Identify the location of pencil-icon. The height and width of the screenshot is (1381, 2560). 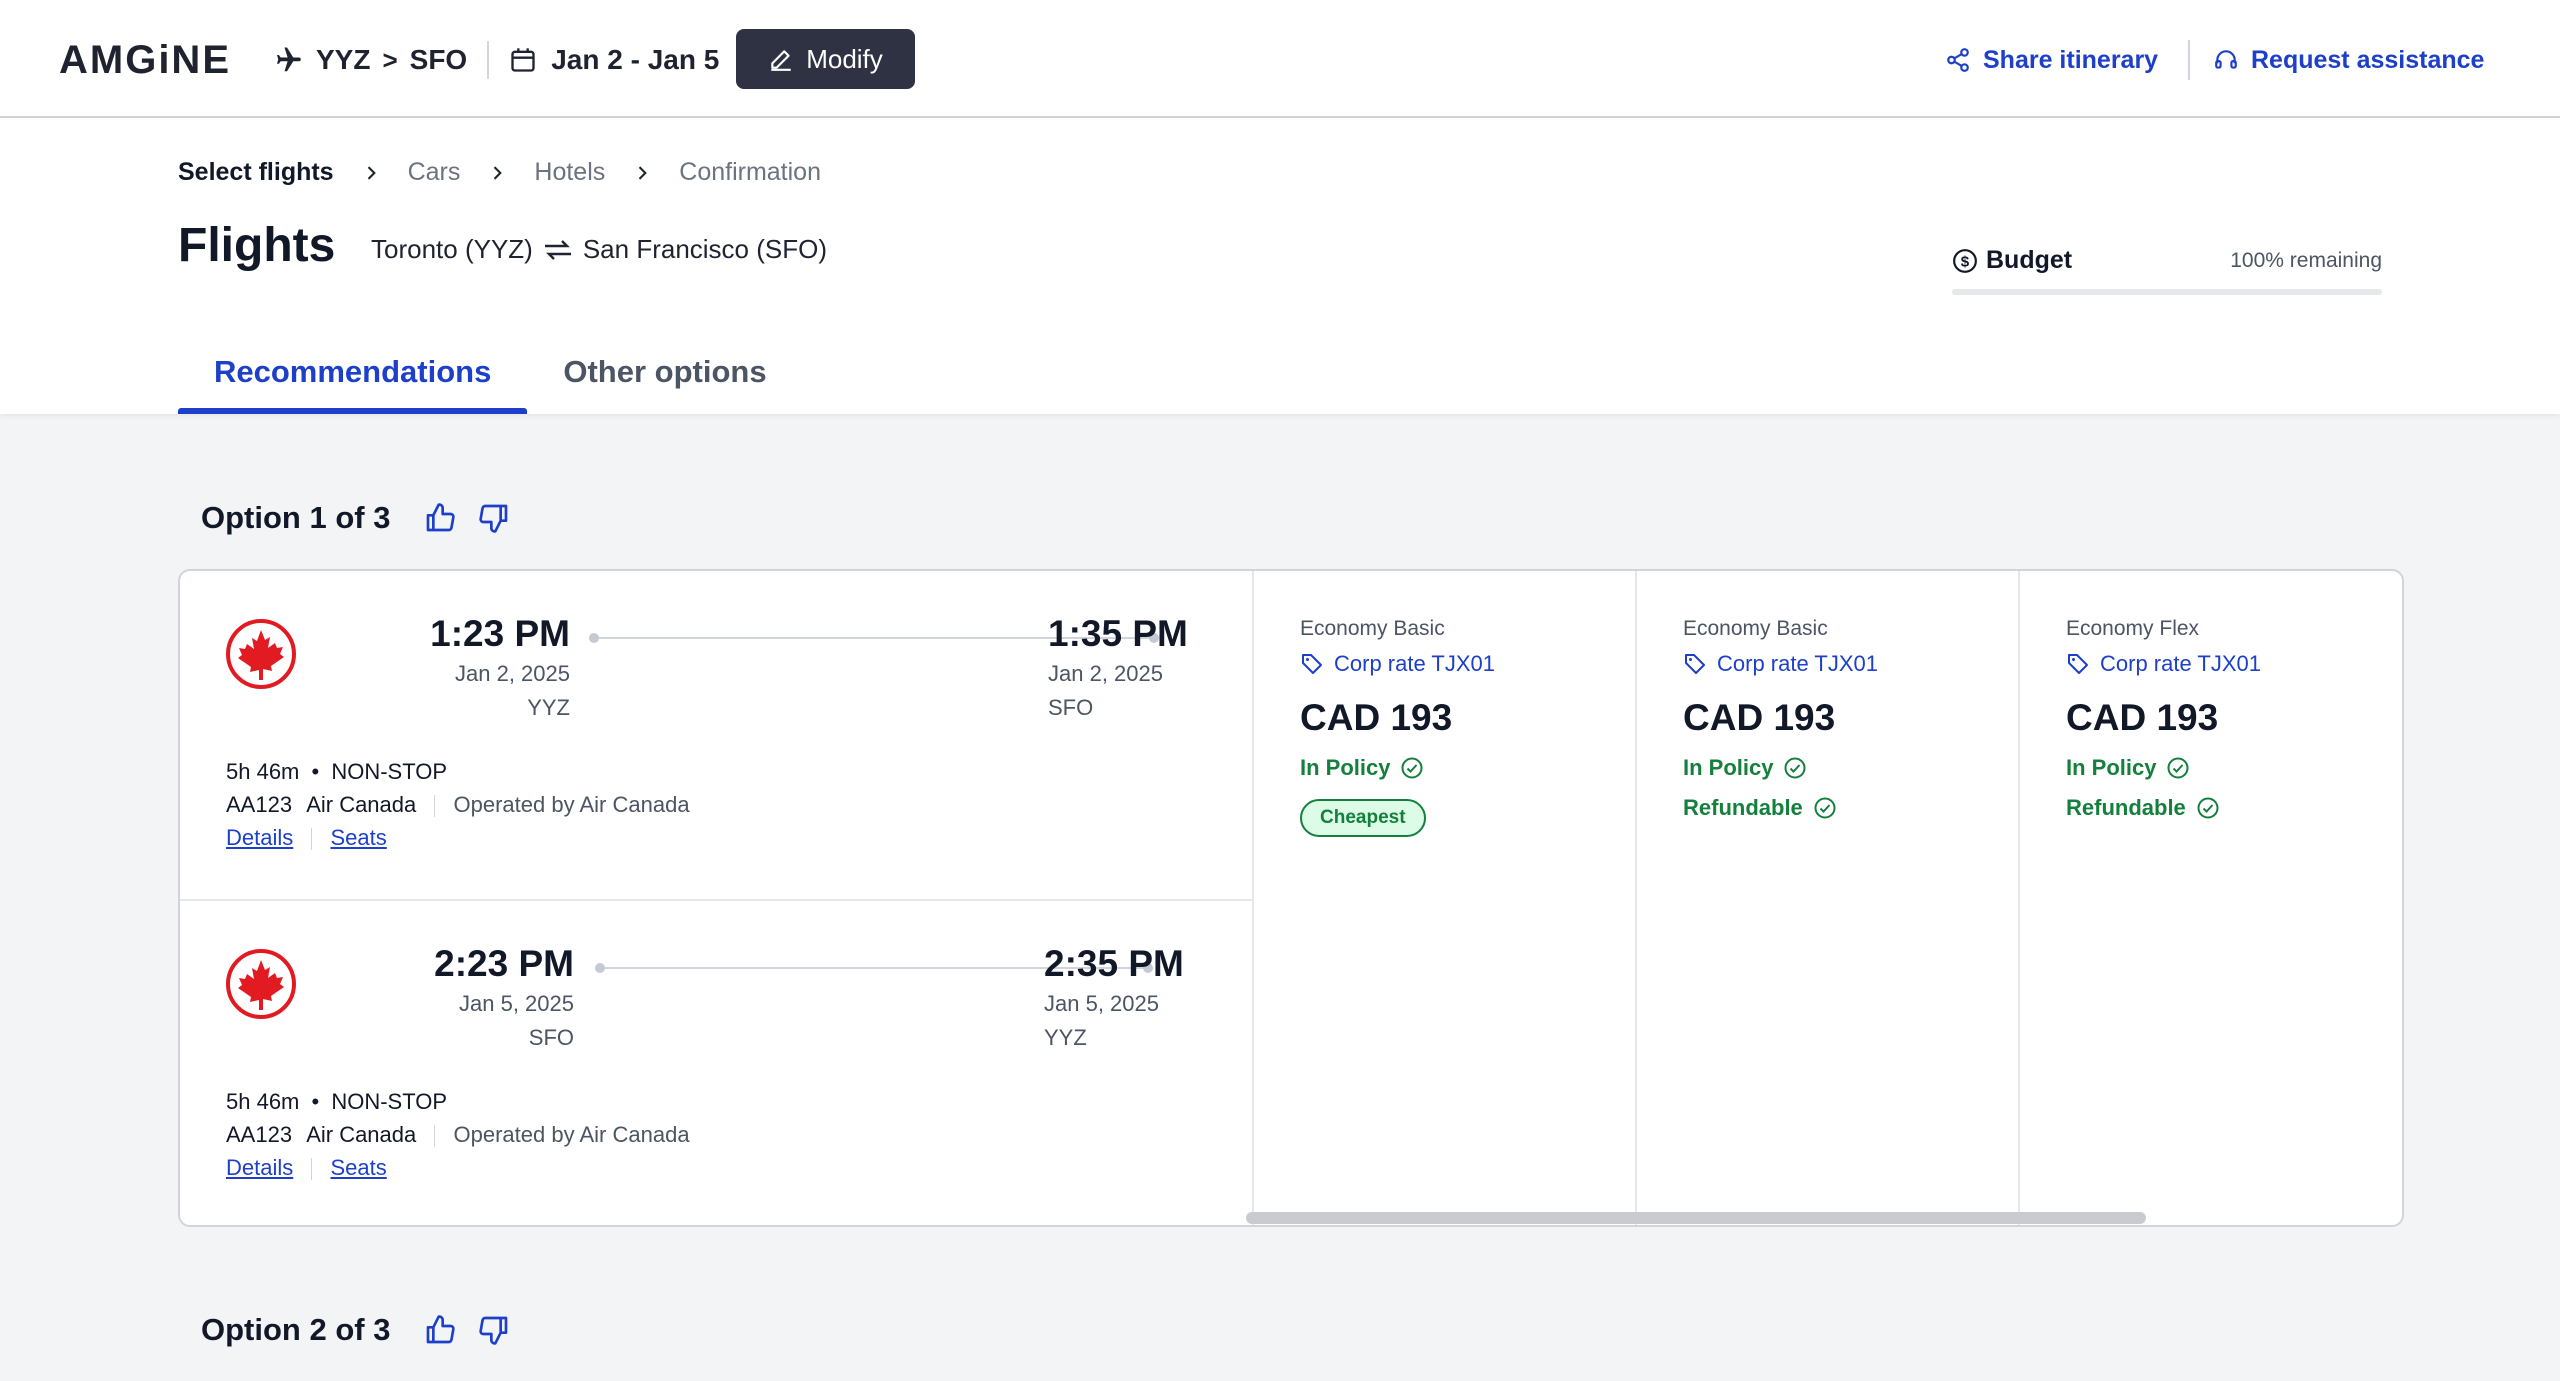
(781, 60).